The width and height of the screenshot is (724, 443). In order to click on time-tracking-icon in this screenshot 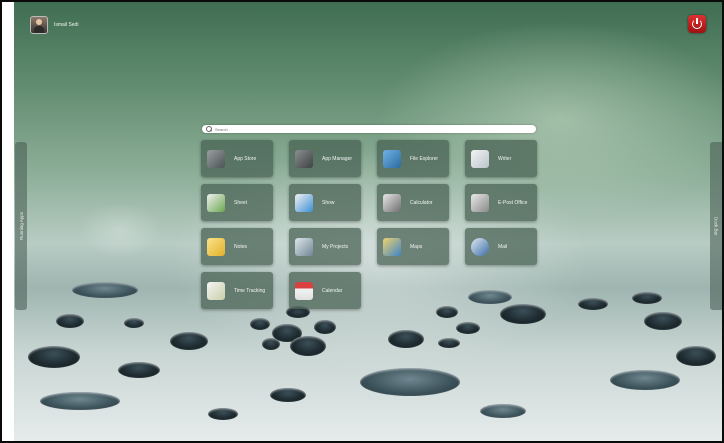, I will do `click(216, 290)`.